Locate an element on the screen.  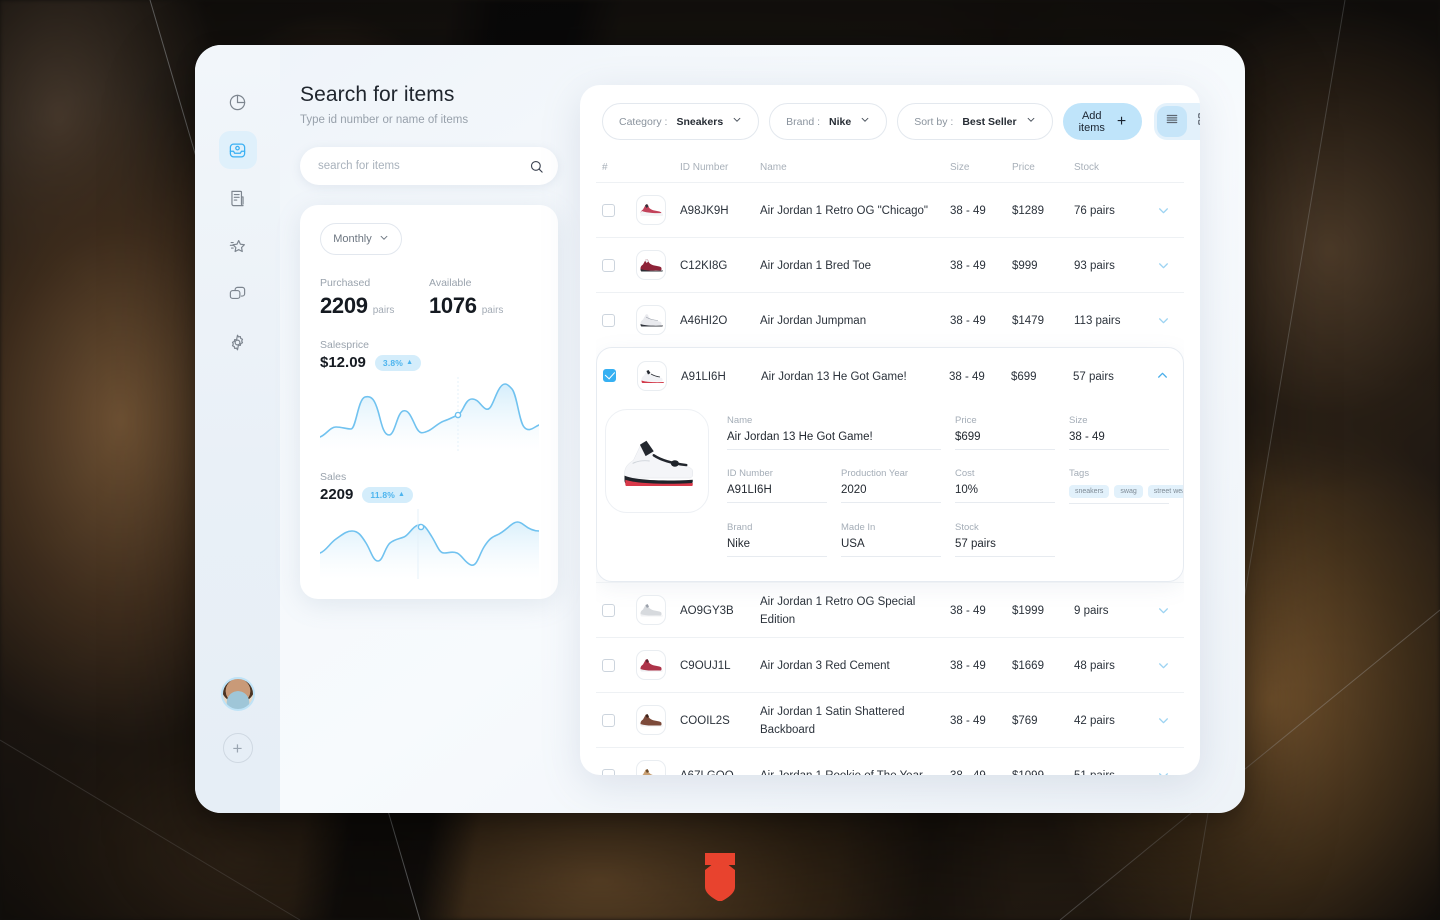
table-header: # ID Number Name Size Price Stock is located at coordinates (890, 161).